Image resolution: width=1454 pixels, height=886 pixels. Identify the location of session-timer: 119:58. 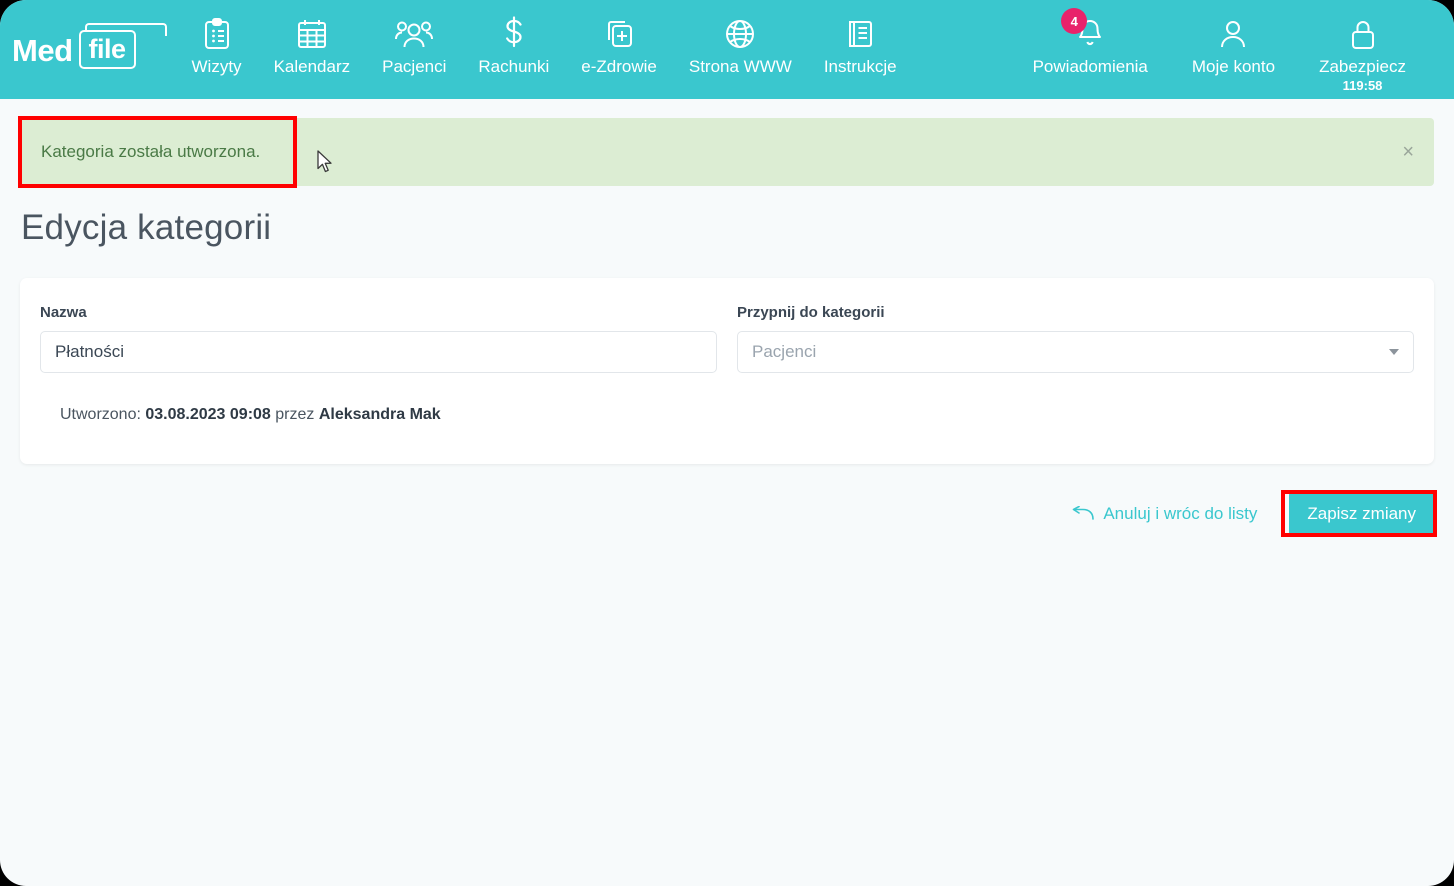
(1362, 85).